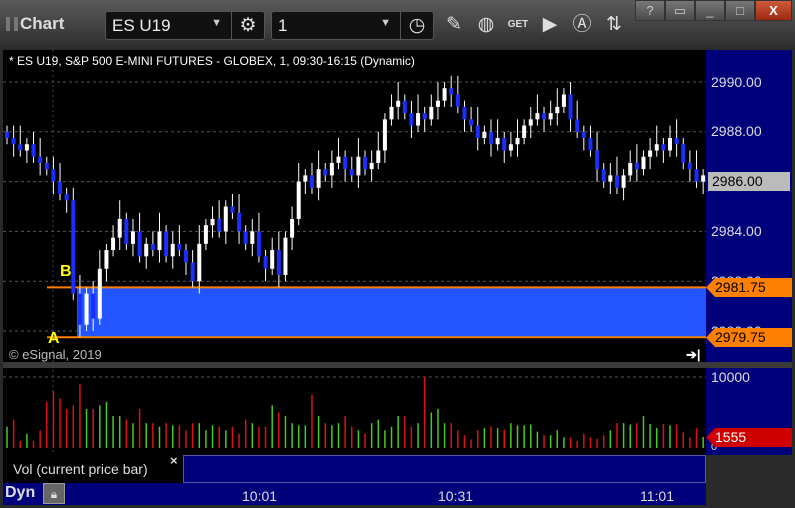 The image size is (795, 508). I want to click on volume-label: 10000, so click(730, 377).